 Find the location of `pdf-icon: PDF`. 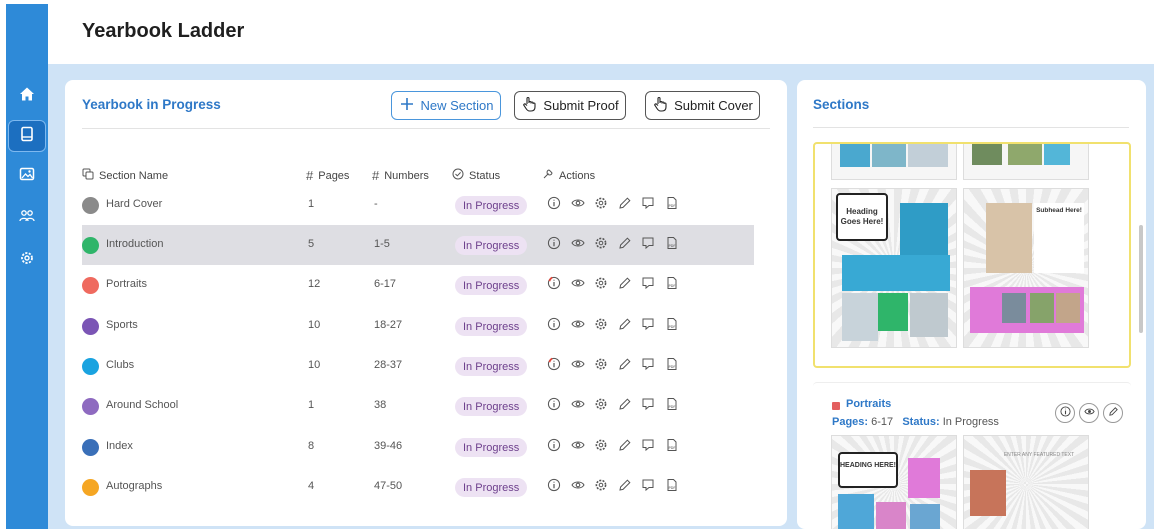

pdf-icon: PDF is located at coordinates (672, 205).